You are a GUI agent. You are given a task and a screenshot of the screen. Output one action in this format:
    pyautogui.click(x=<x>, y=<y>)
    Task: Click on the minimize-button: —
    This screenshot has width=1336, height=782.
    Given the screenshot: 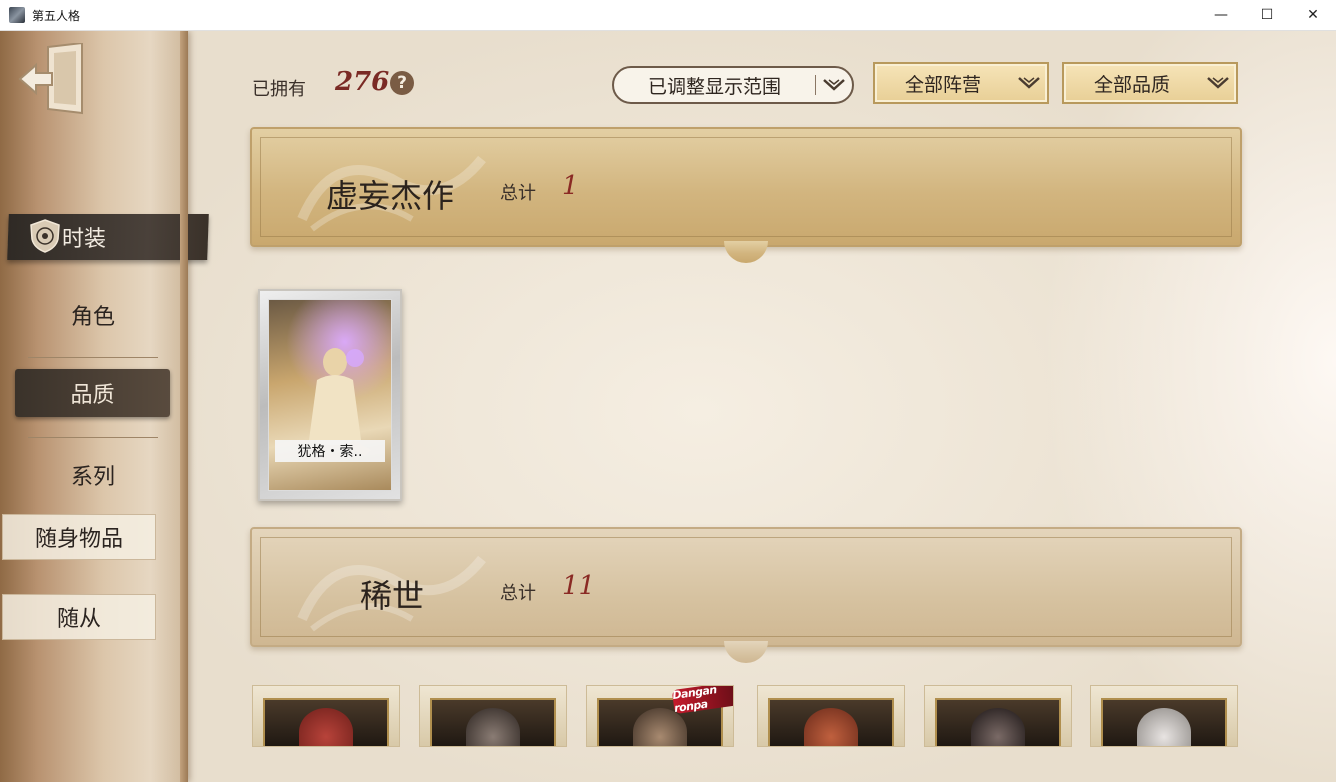 What is the action you would take?
    pyautogui.click(x=1221, y=15)
    